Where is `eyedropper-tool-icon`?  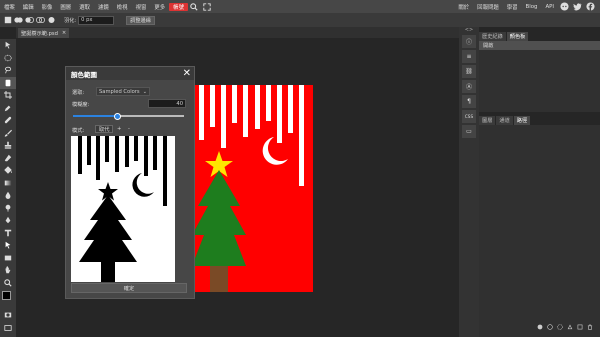
eyedropper-tool-icon is located at coordinates (8, 108).